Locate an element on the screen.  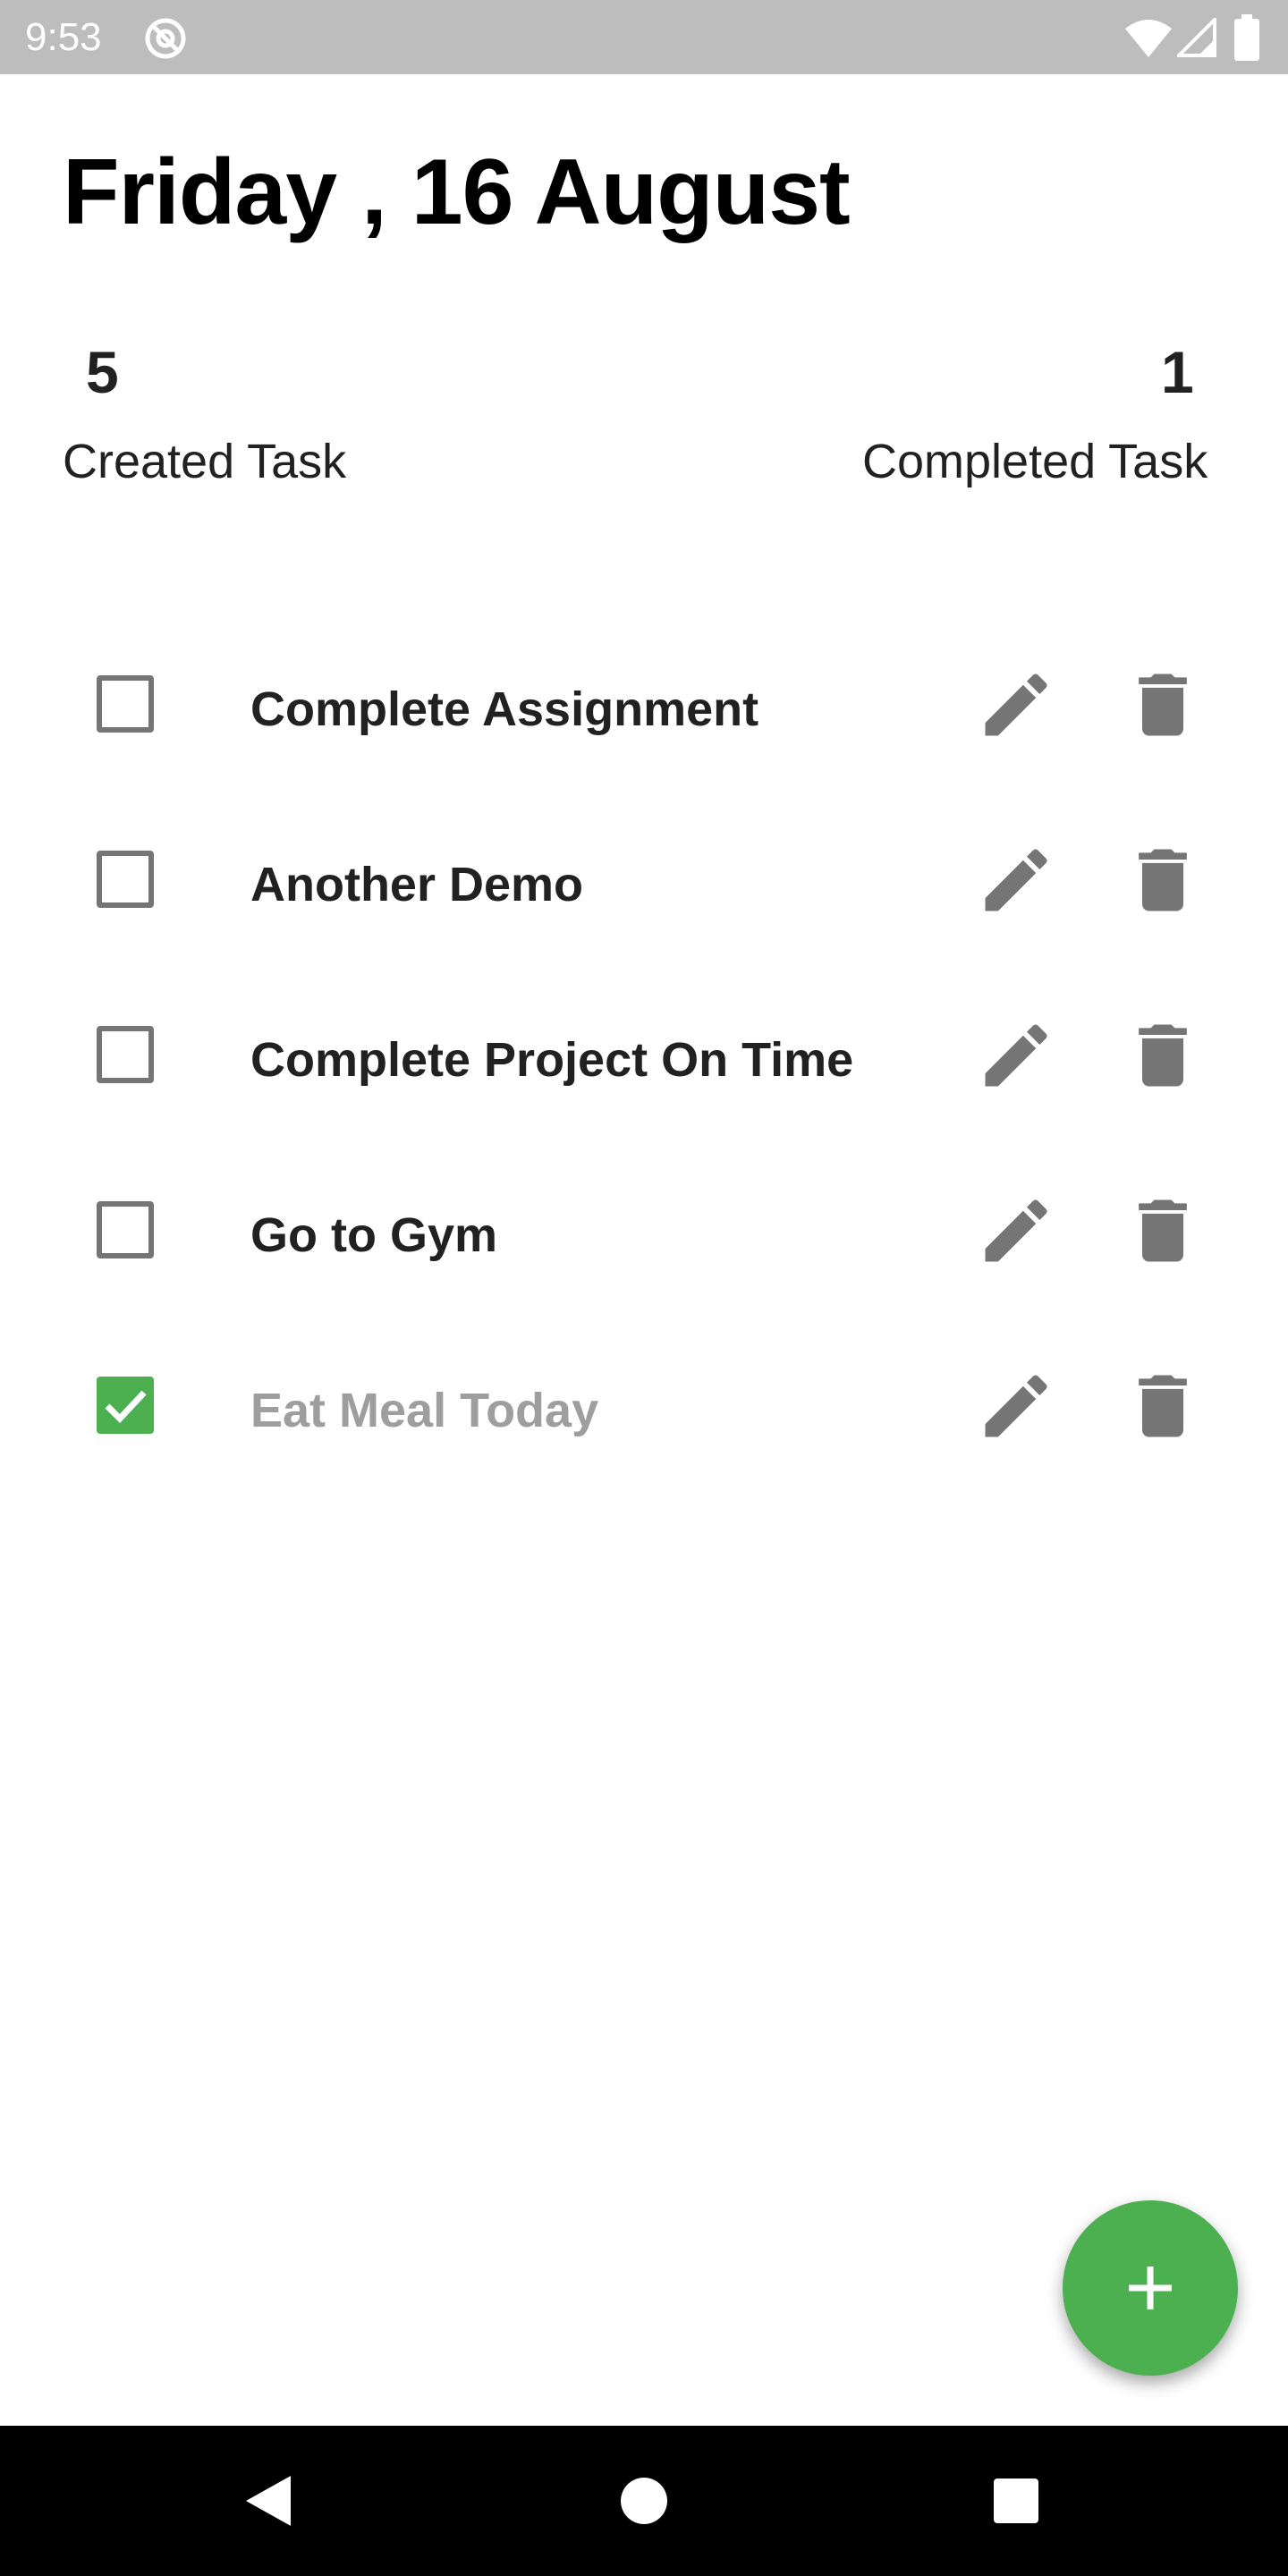
checkmark-icon is located at coordinates (126, 1407).